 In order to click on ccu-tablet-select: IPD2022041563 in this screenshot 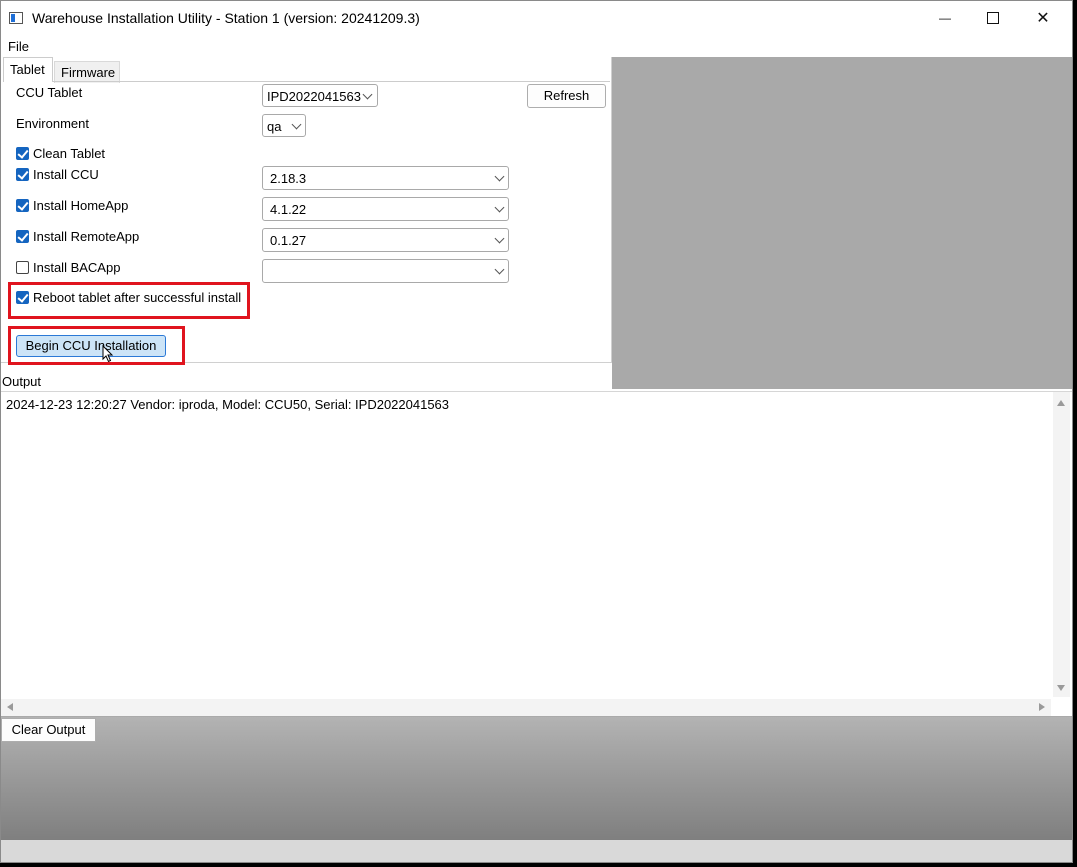, I will do `click(320, 95)`.